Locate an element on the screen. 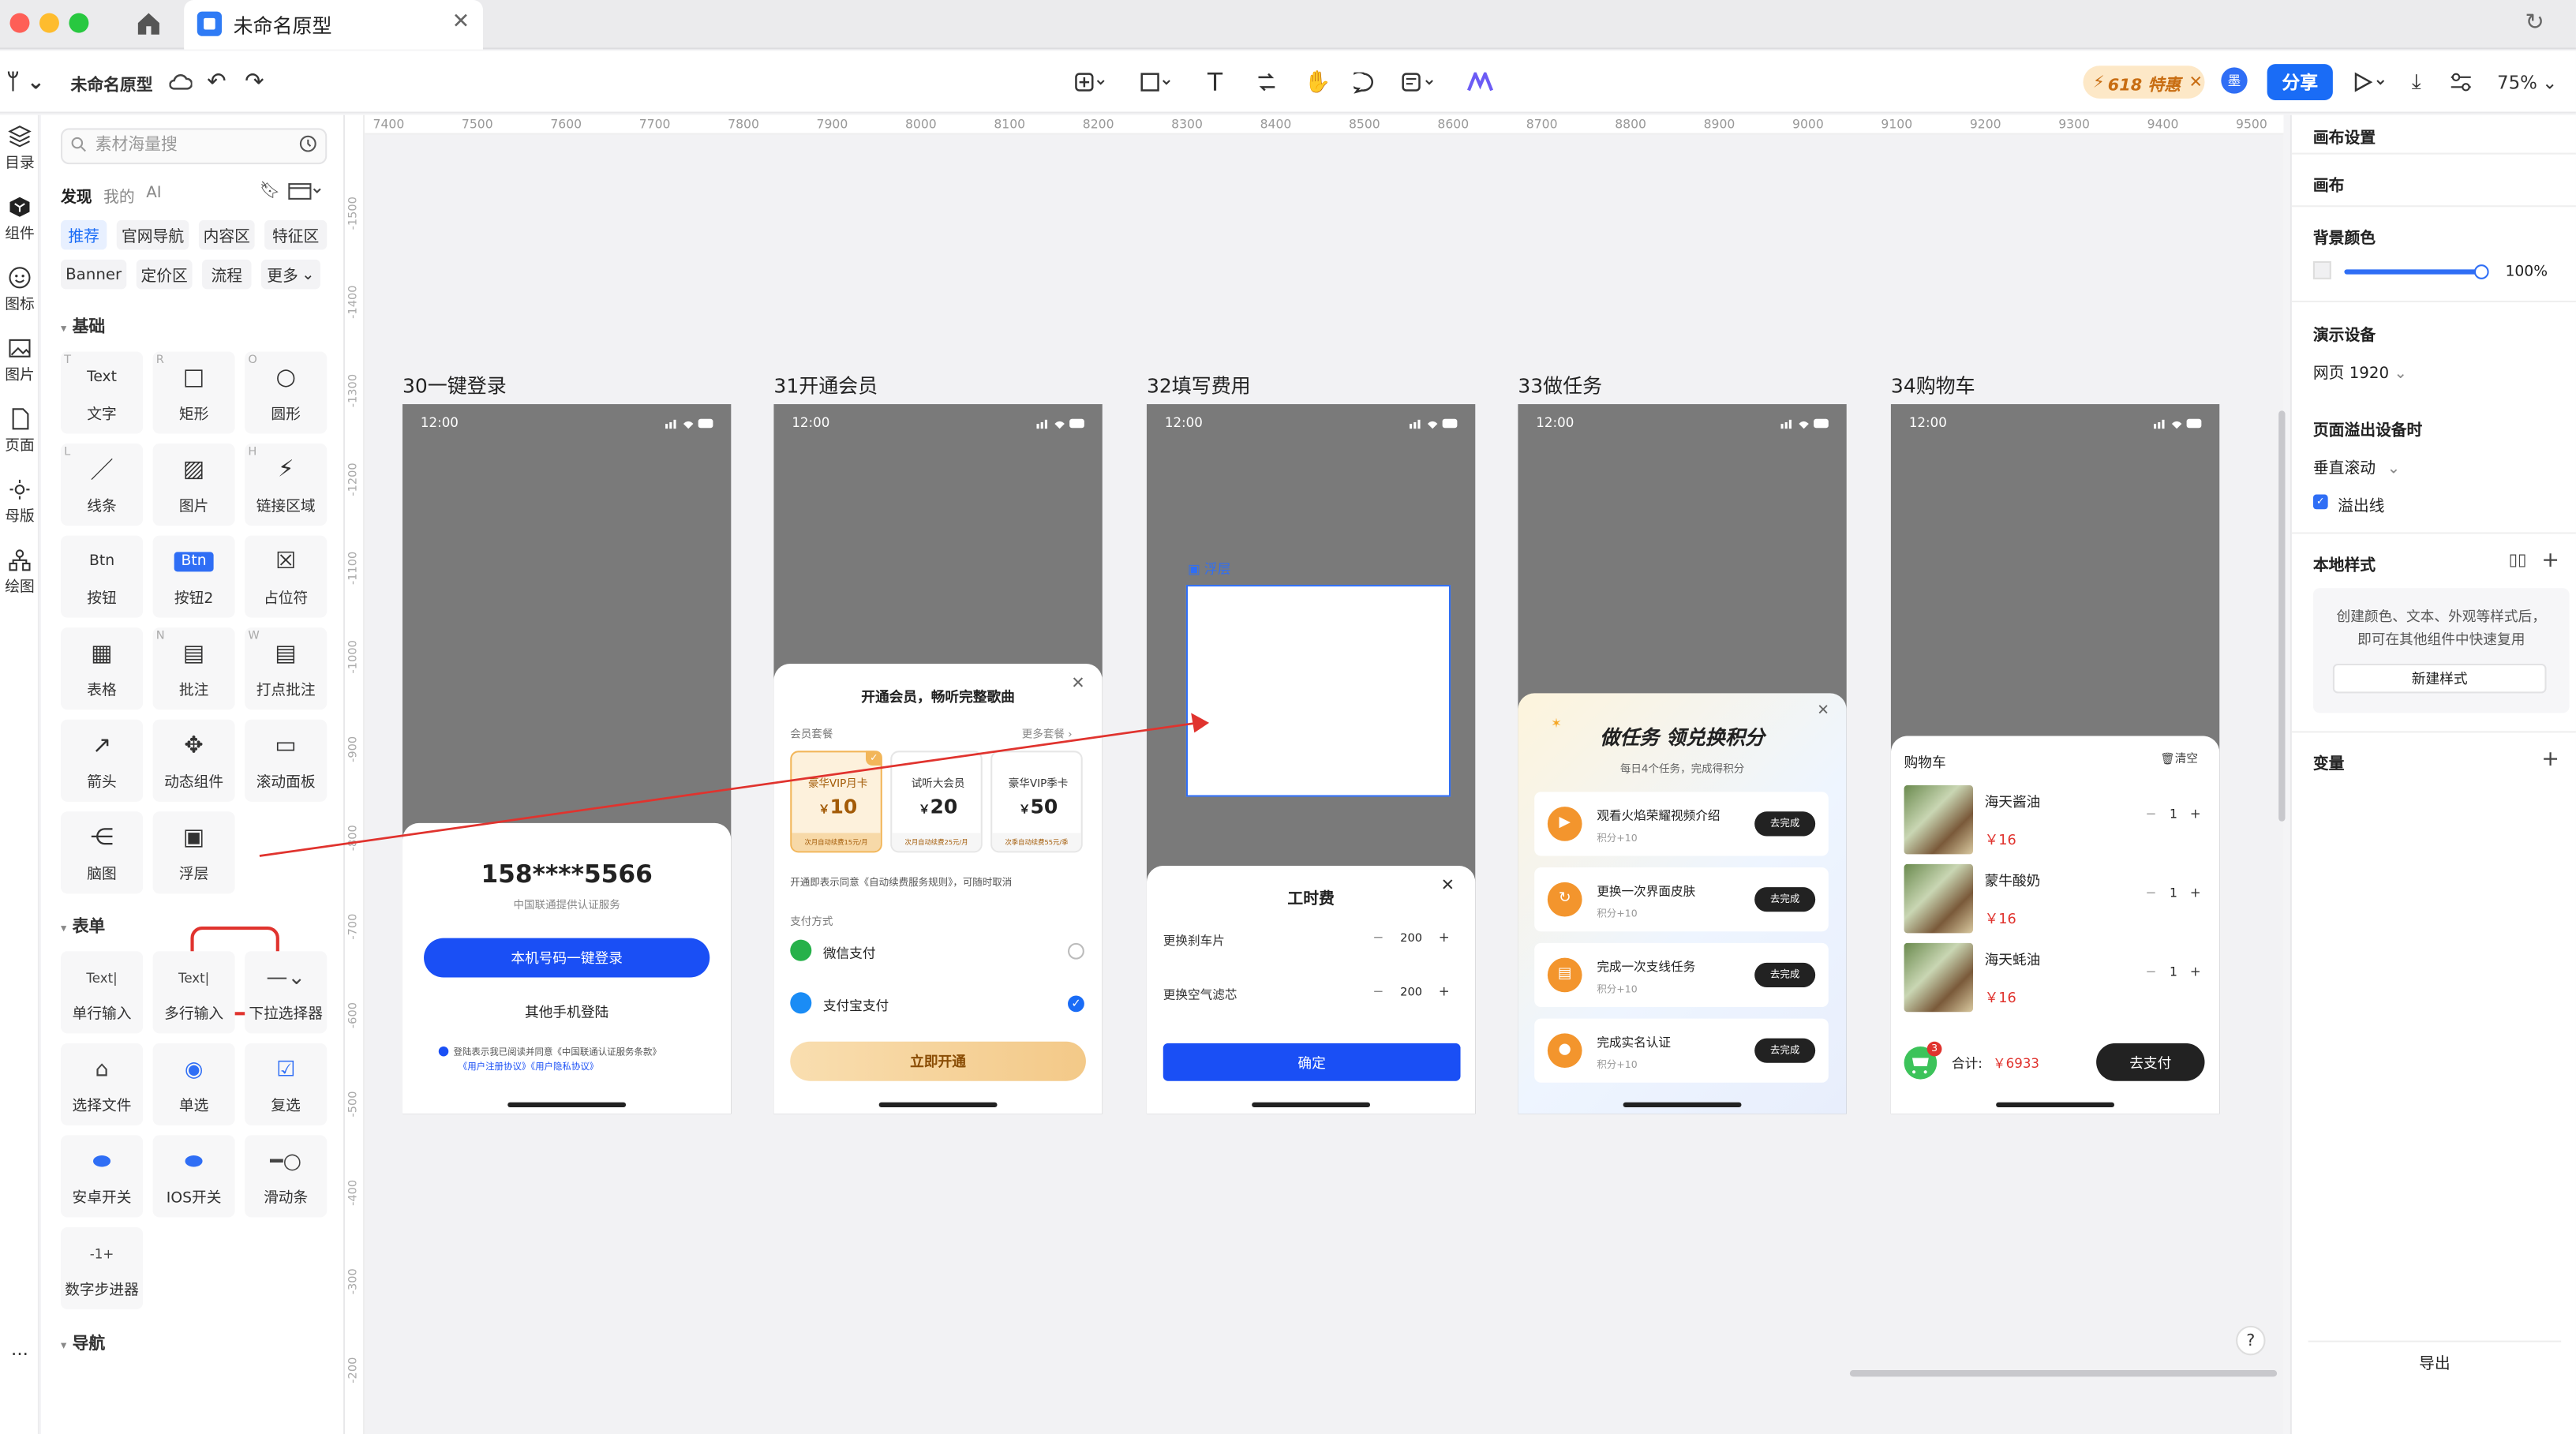  component-tile: ◉ 单选 is located at coordinates (193, 1084).